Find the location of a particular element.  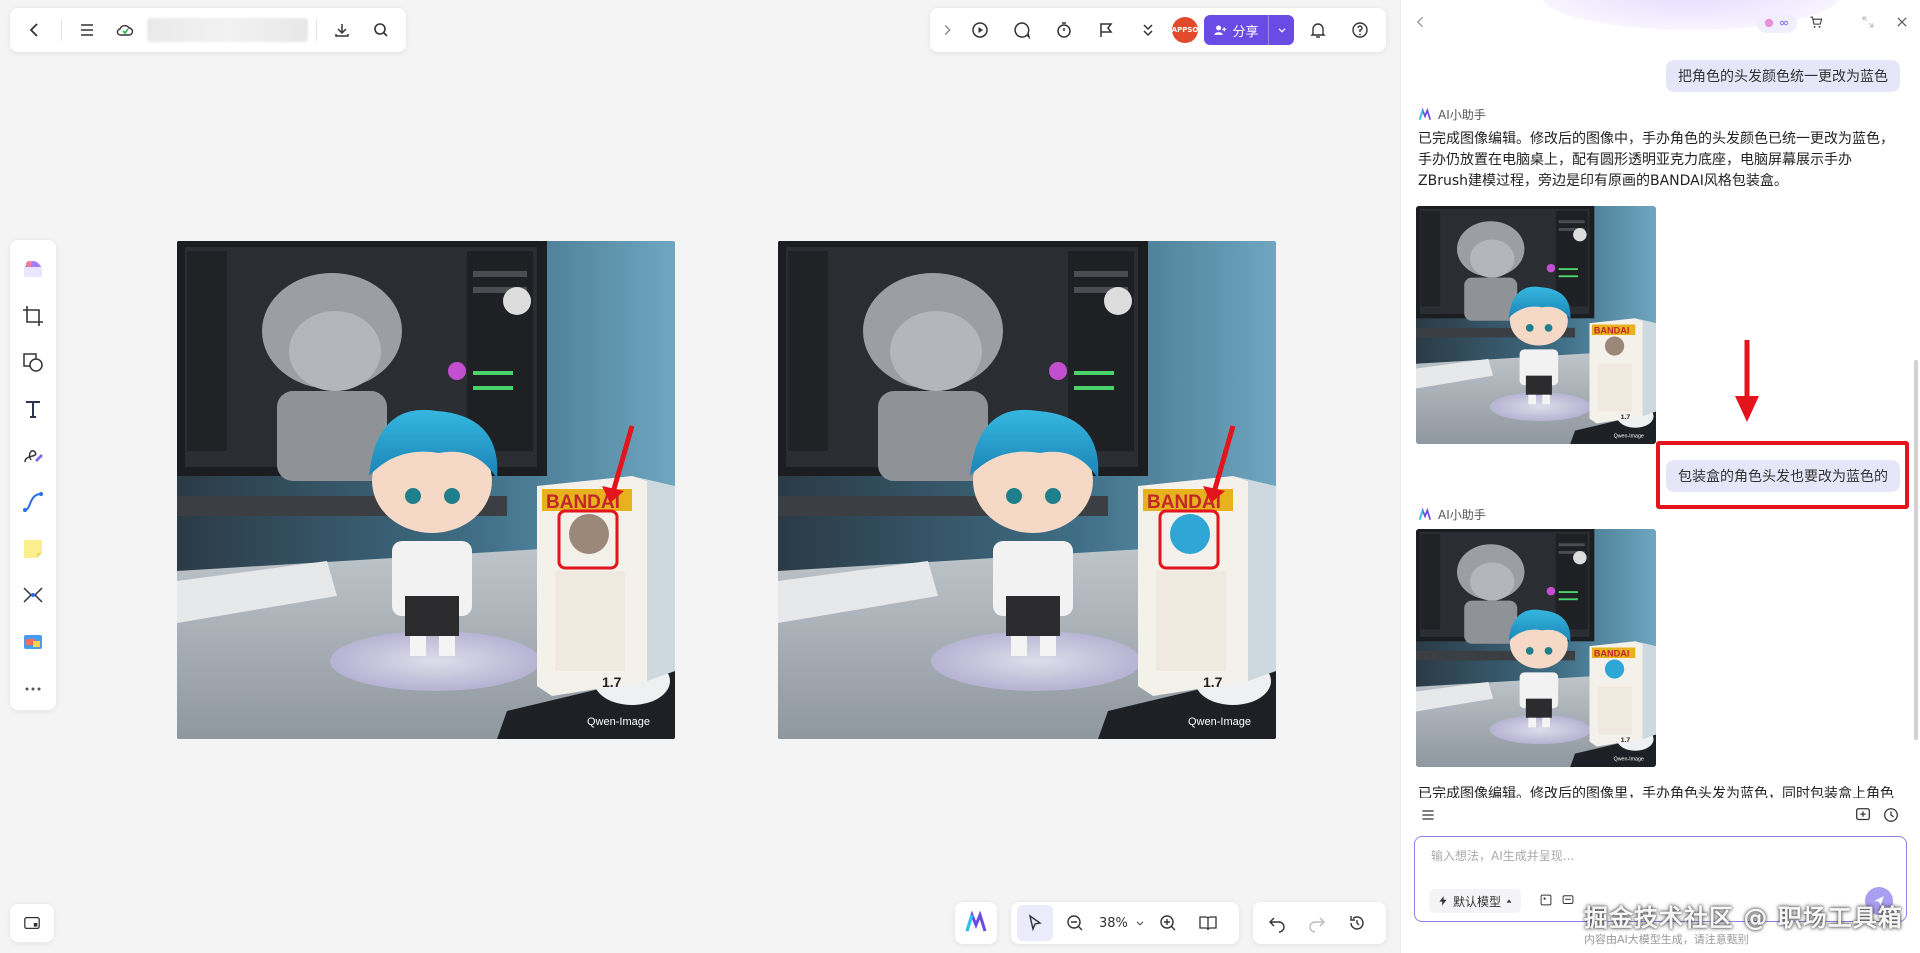

history-controls is located at coordinates (1319, 923).